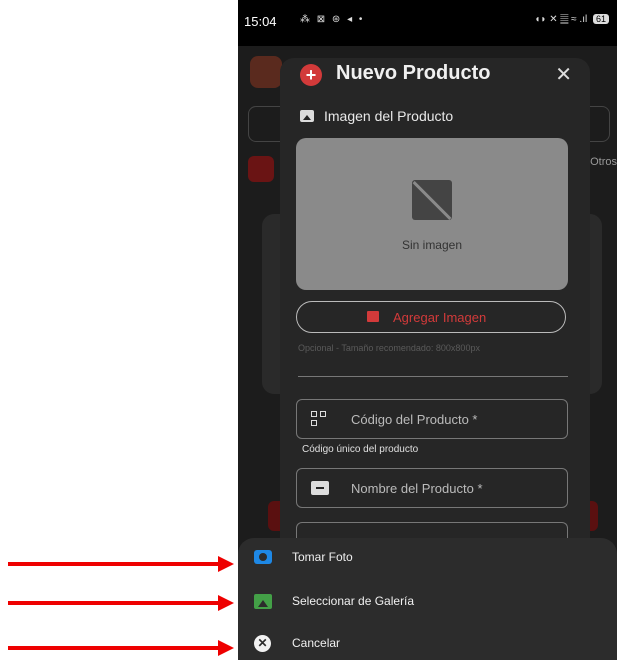 The width and height of the screenshot is (617, 660). I want to click on divider, so click(433, 376).